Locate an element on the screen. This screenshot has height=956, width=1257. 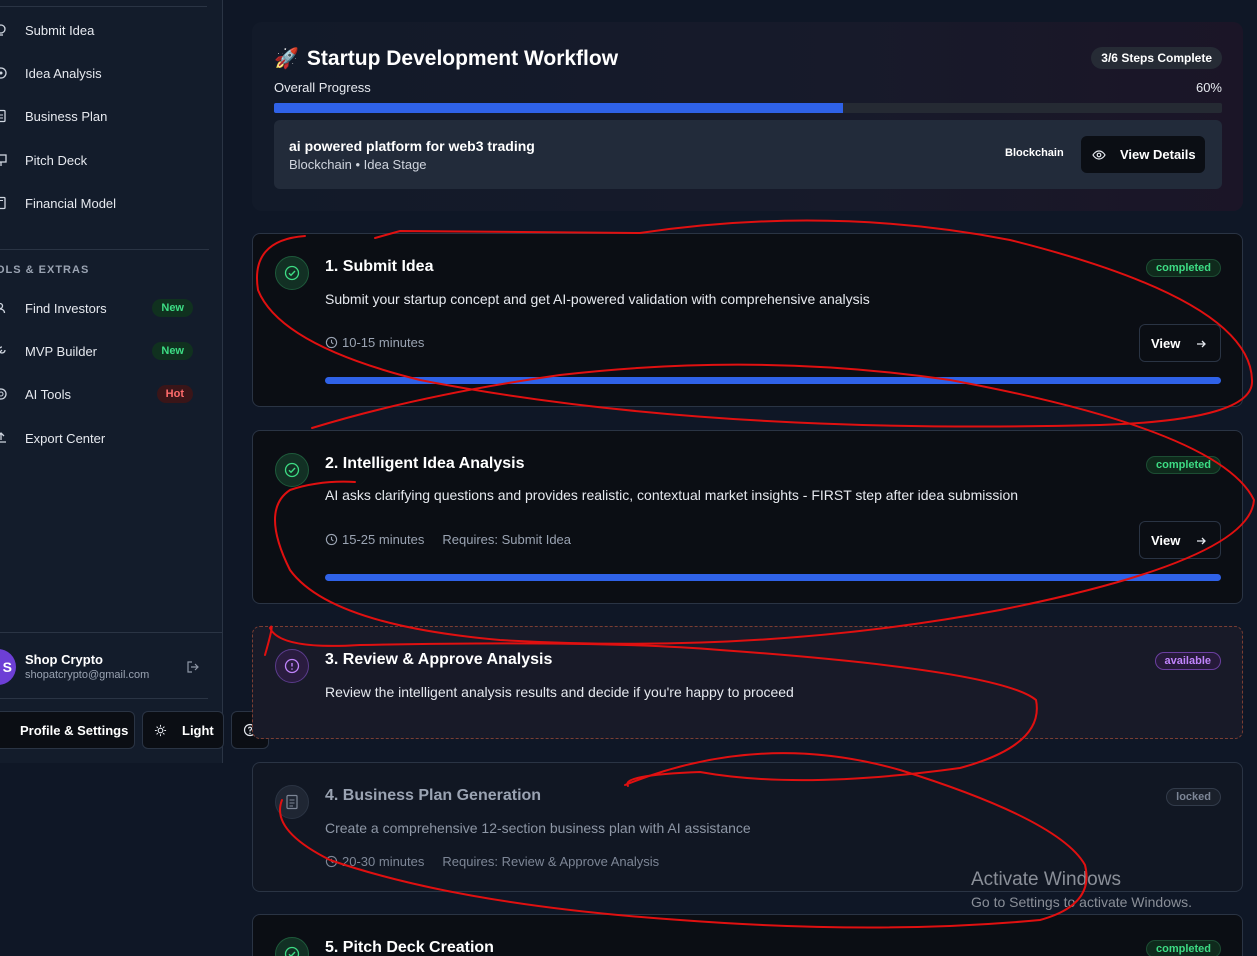
step-duration: 10-15 minutes is located at coordinates (383, 342).